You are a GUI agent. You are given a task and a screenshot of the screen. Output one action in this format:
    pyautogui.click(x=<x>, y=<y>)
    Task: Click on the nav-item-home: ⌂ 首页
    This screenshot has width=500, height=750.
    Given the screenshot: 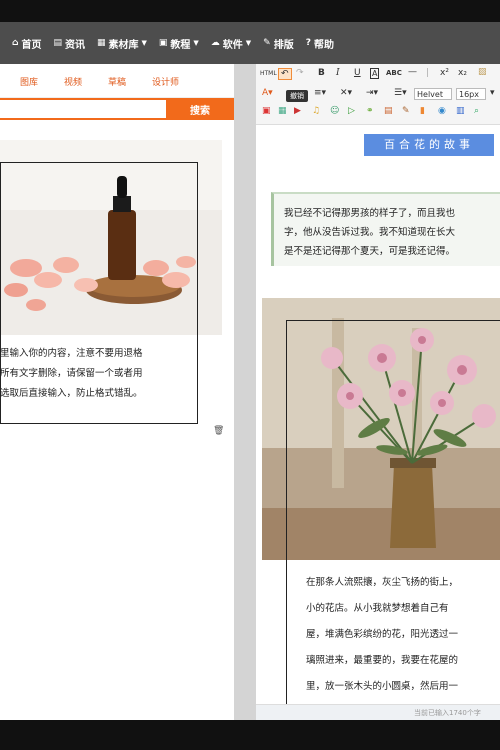 What is the action you would take?
    pyautogui.click(x=26, y=43)
    